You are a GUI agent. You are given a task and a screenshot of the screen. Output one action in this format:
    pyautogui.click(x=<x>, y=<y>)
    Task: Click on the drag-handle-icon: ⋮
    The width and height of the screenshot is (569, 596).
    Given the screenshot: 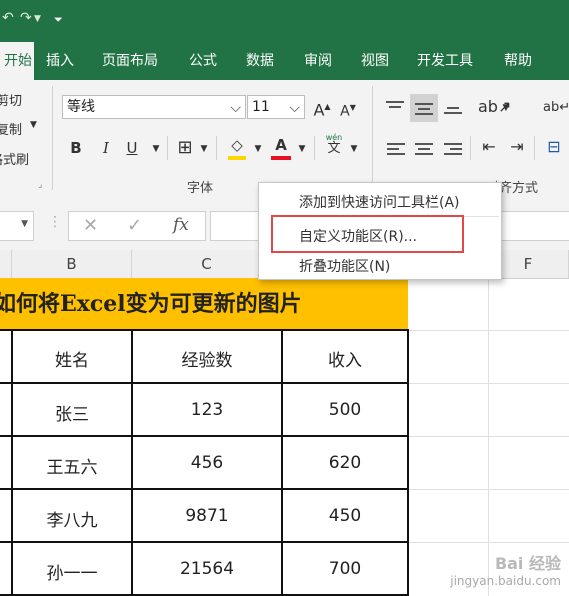 What is the action you would take?
    pyautogui.click(x=55, y=222)
    